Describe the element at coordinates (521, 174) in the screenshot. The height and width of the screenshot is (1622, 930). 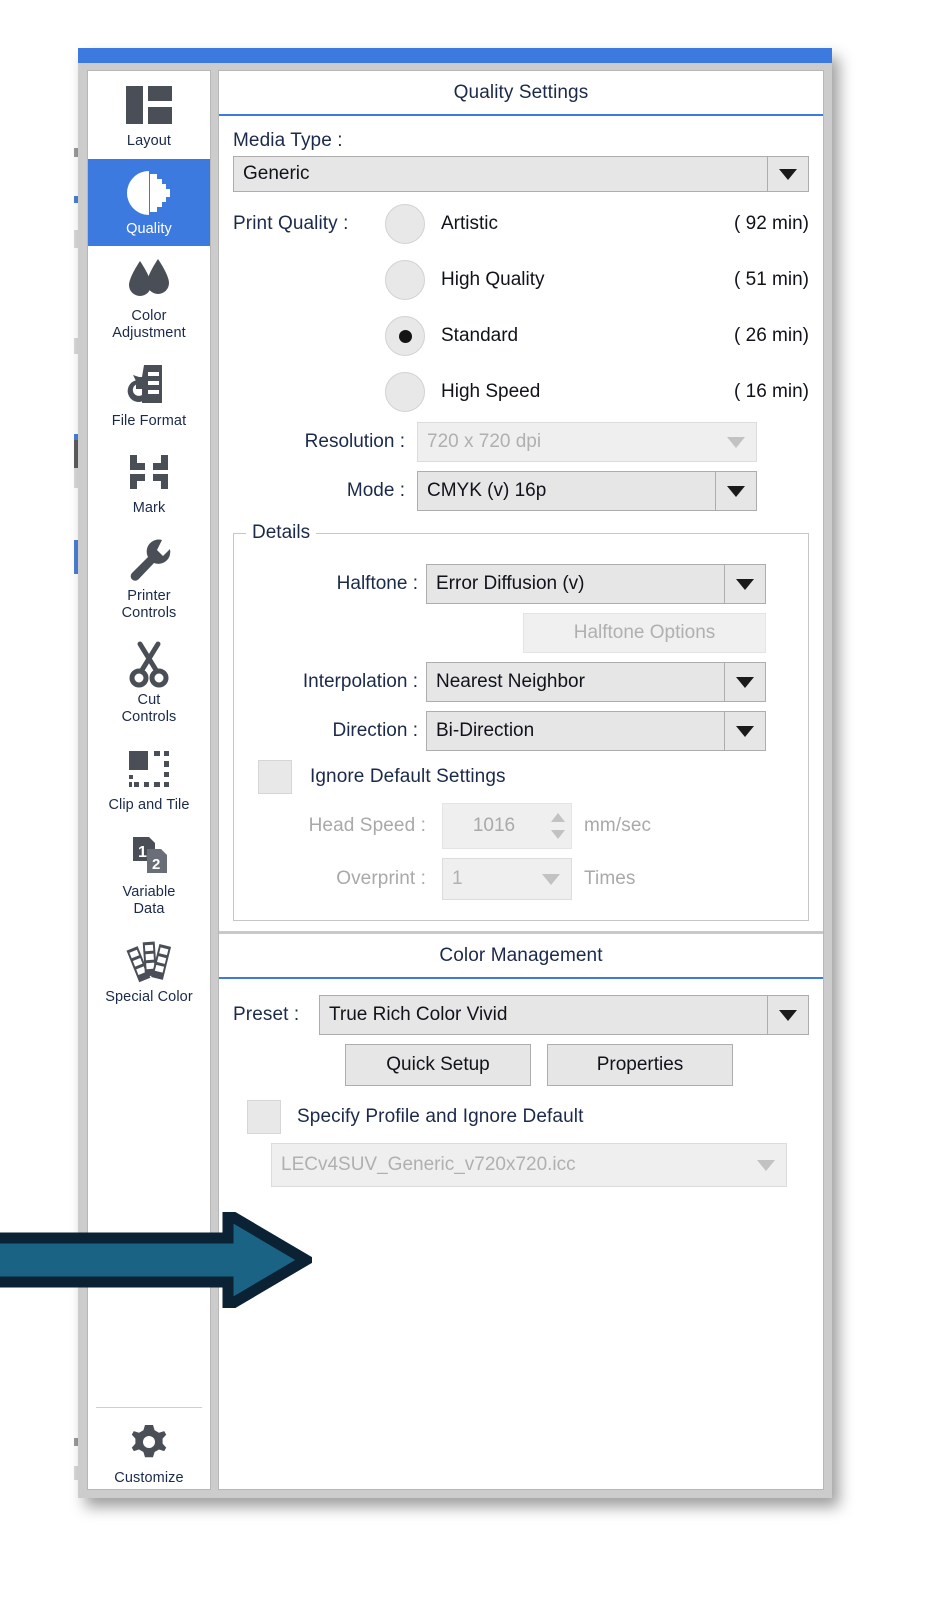
I see `media-type-dropdown: Generic` at that location.